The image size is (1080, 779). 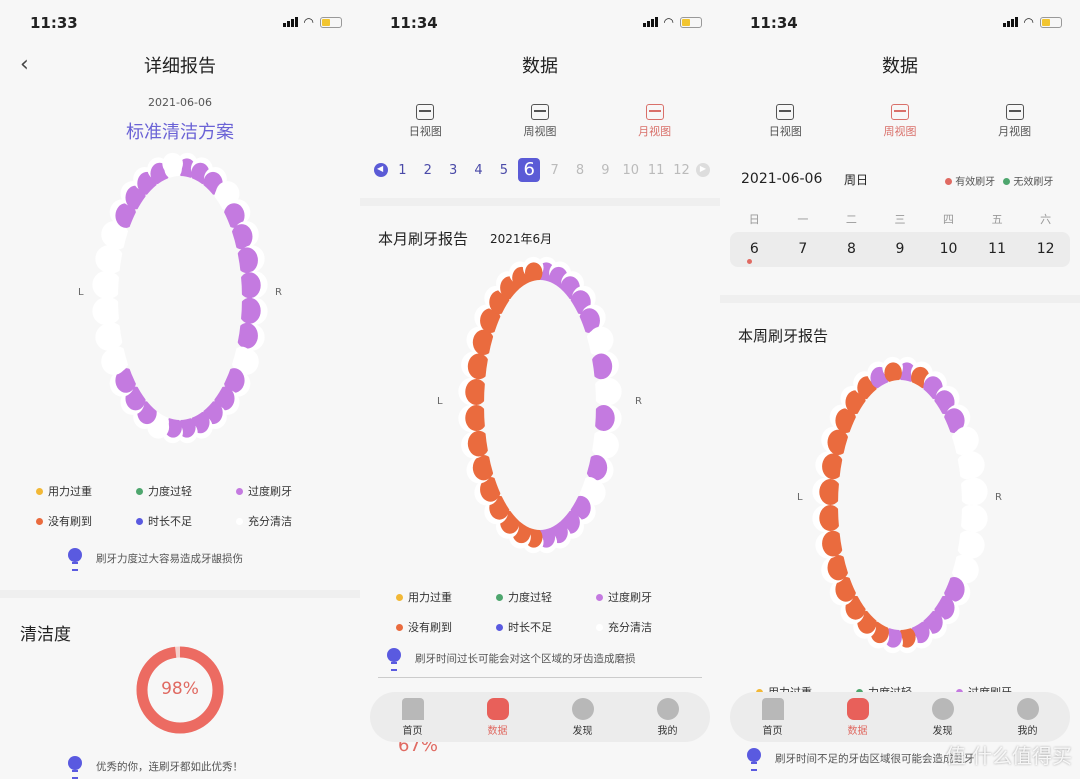 What do you see at coordinates (402, 170) in the screenshot?
I see `month-1: 1` at bounding box center [402, 170].